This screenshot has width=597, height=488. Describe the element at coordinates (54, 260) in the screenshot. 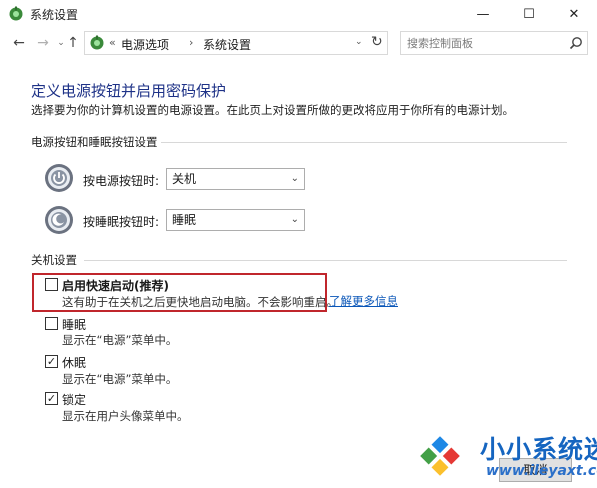

I see `shutdown-settings-heading: 关机设置` at that location.